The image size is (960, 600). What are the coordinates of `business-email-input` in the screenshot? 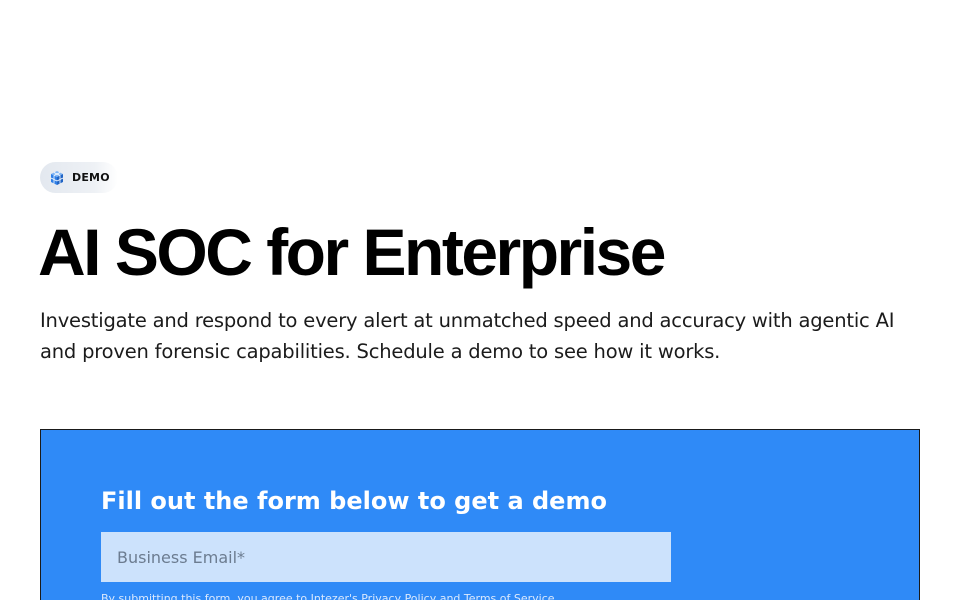 It's located at (386, 557).